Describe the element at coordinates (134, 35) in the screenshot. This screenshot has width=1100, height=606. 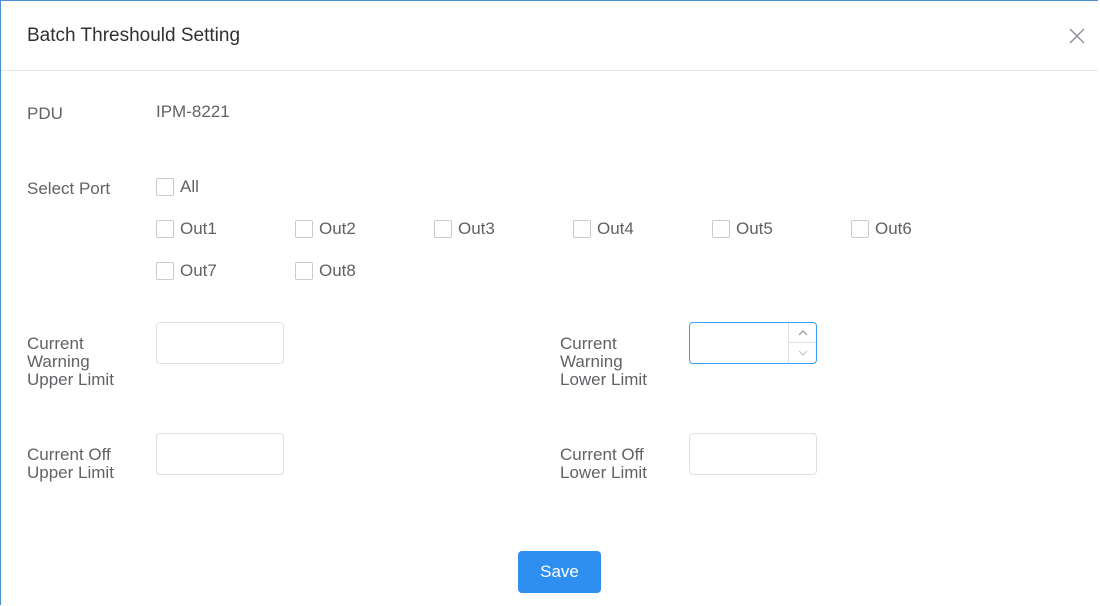
I see `dialog-title: Batch Threshould Setting` at that location.